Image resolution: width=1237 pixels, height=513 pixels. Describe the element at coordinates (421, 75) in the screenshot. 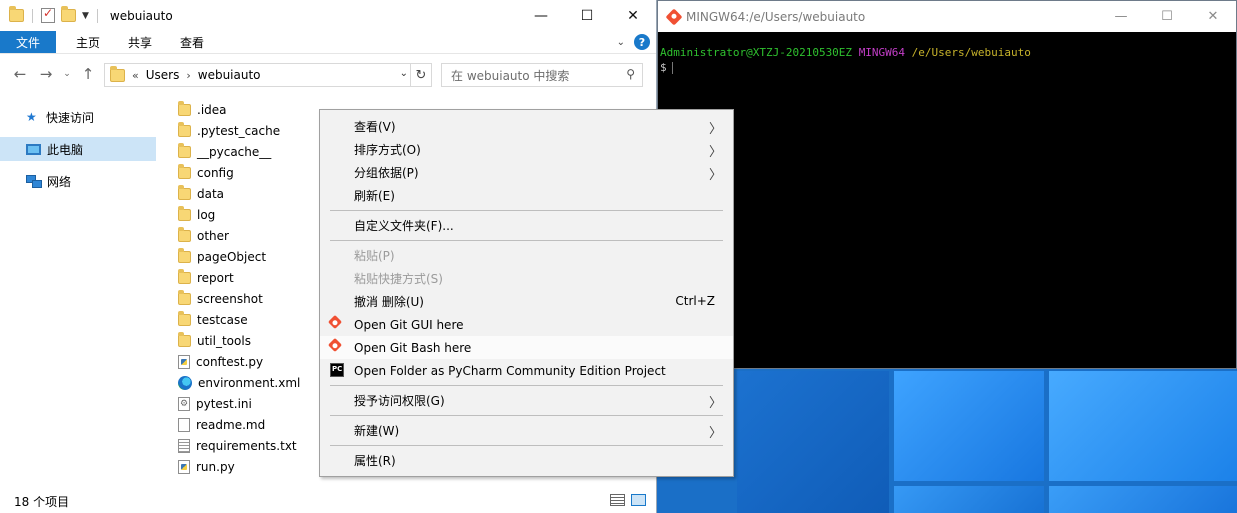

I see `refresh-button: ↻` at that location.